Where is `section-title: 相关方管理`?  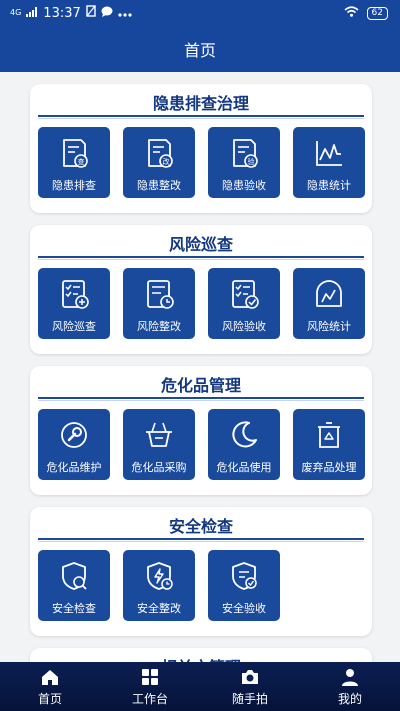
section-title: 相关方管理 is located at coordinates (201, 658).